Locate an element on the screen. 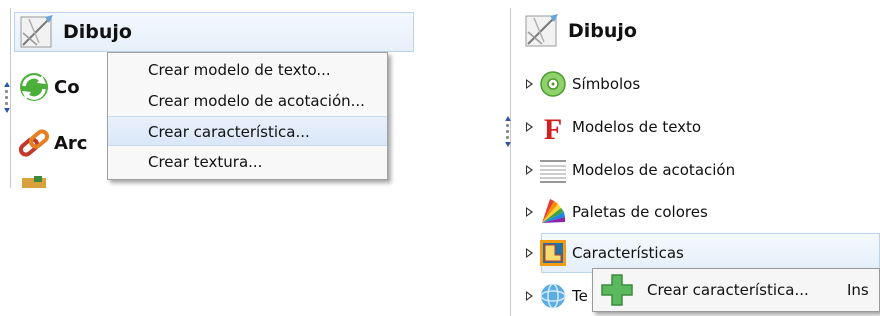 This screenshot has height=316, width=880. tree-item-modelos-acotacion: Modelos de acotación is located at coordinates (630, 170).